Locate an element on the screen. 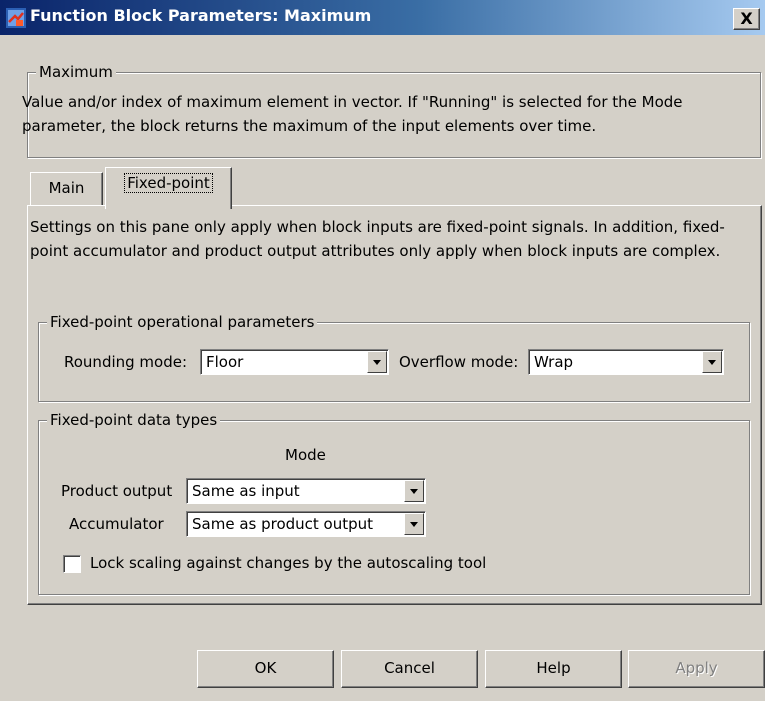  rounding-mode-dropdown-button is located at coordinates (377, 362).